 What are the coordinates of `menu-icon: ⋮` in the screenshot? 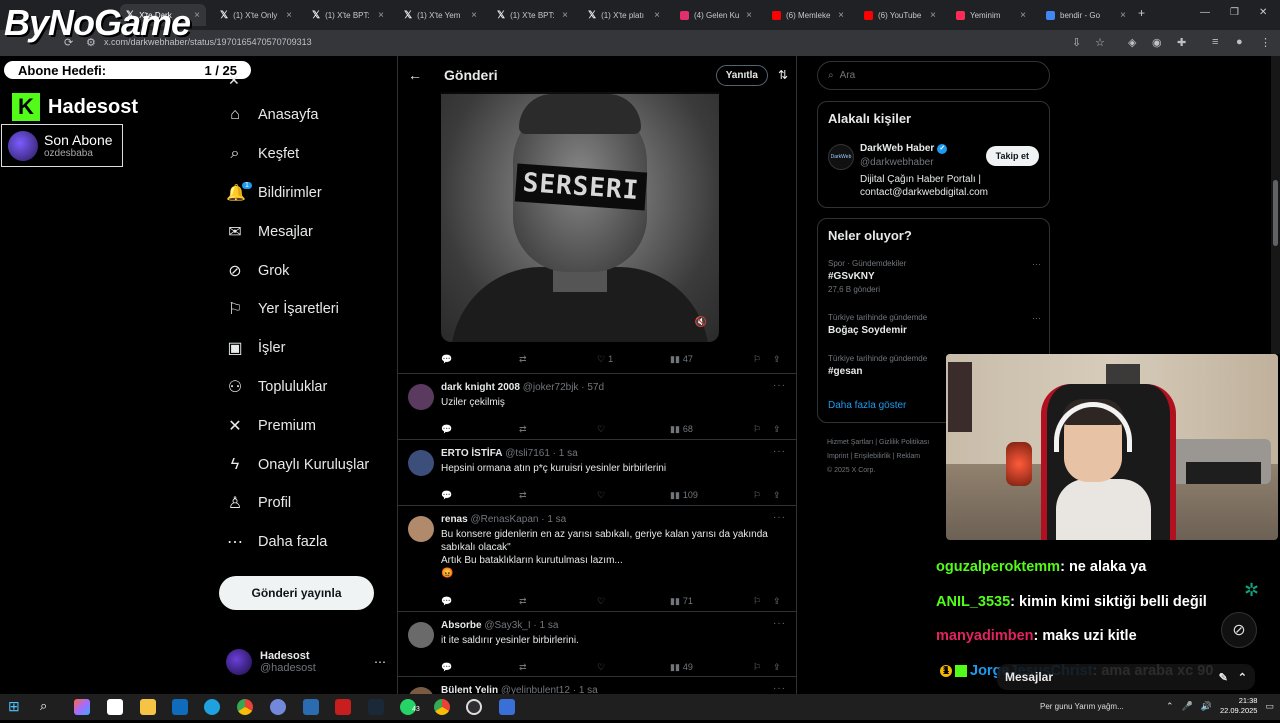 It's located at (1265, 42).